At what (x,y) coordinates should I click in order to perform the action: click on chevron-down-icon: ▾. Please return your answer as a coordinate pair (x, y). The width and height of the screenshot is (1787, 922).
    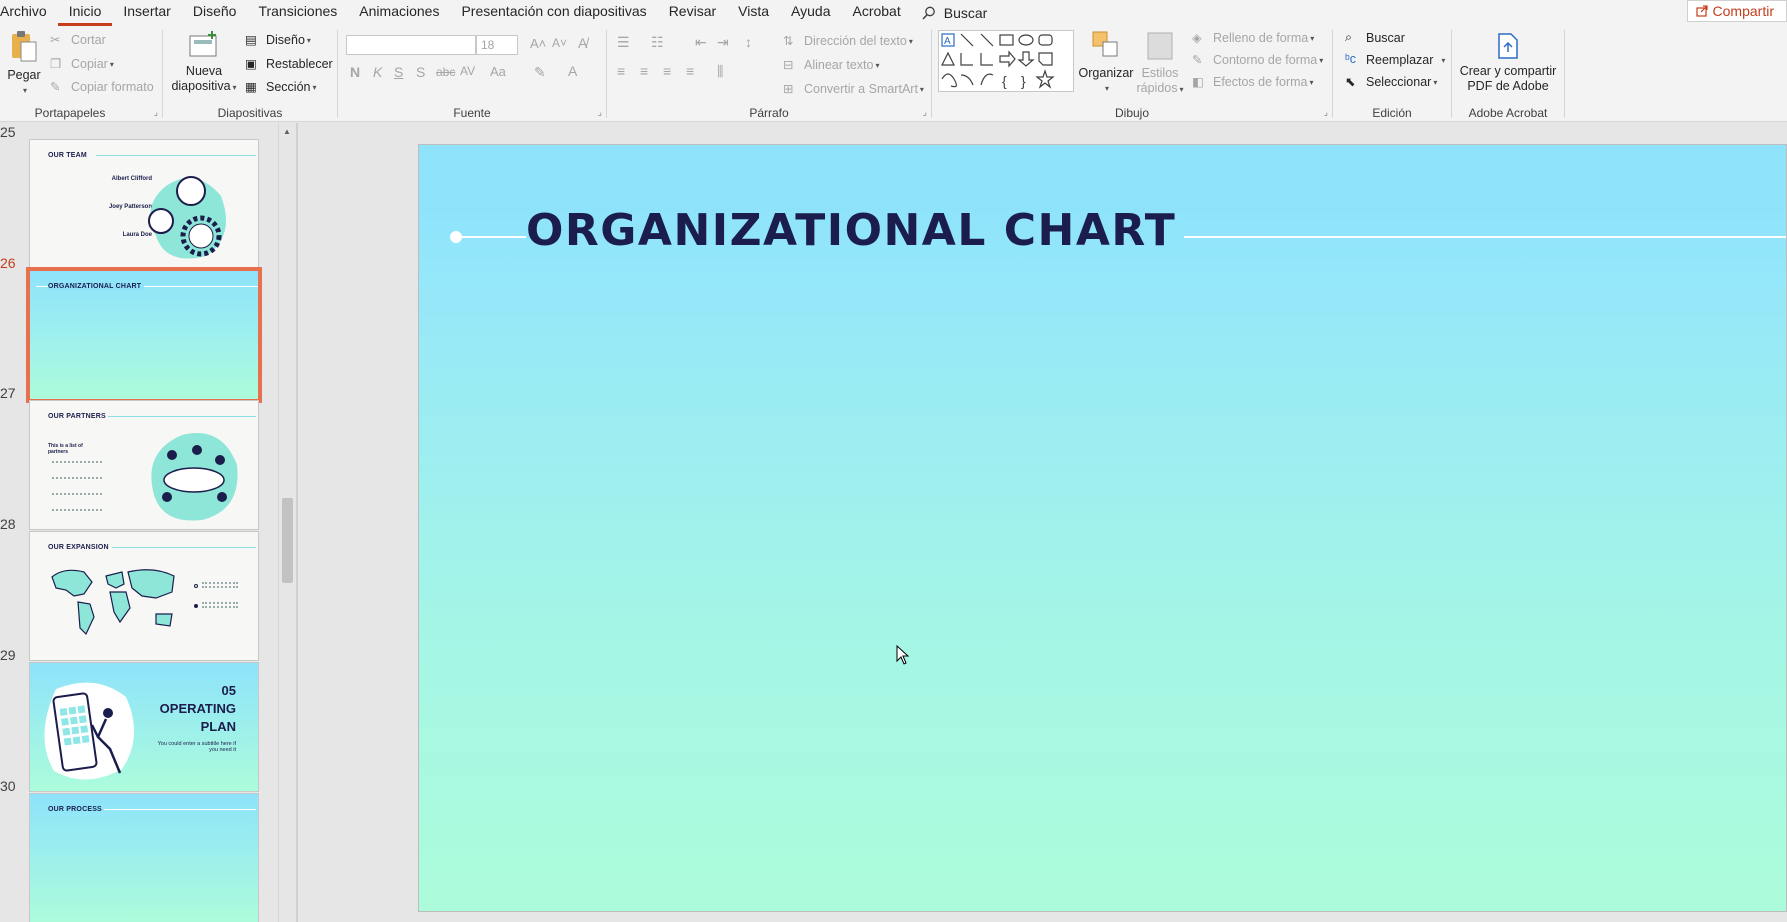
    Looking at the image, I should click on (24, 90).